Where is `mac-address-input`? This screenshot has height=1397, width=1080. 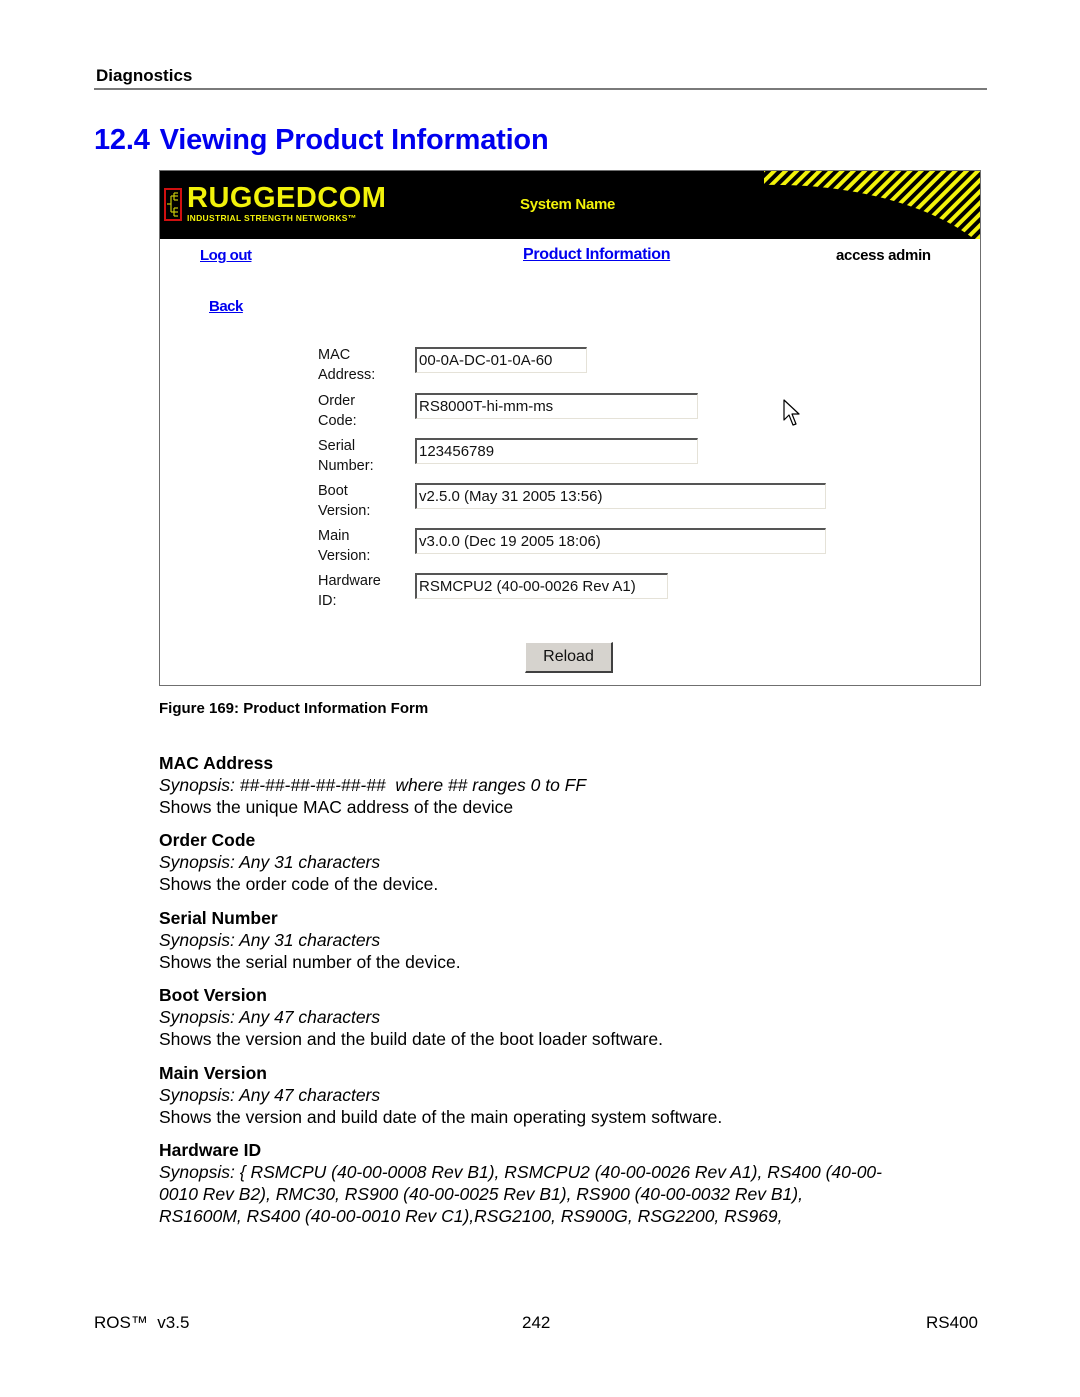
mac-address-input is located at coordinates (501, 360).